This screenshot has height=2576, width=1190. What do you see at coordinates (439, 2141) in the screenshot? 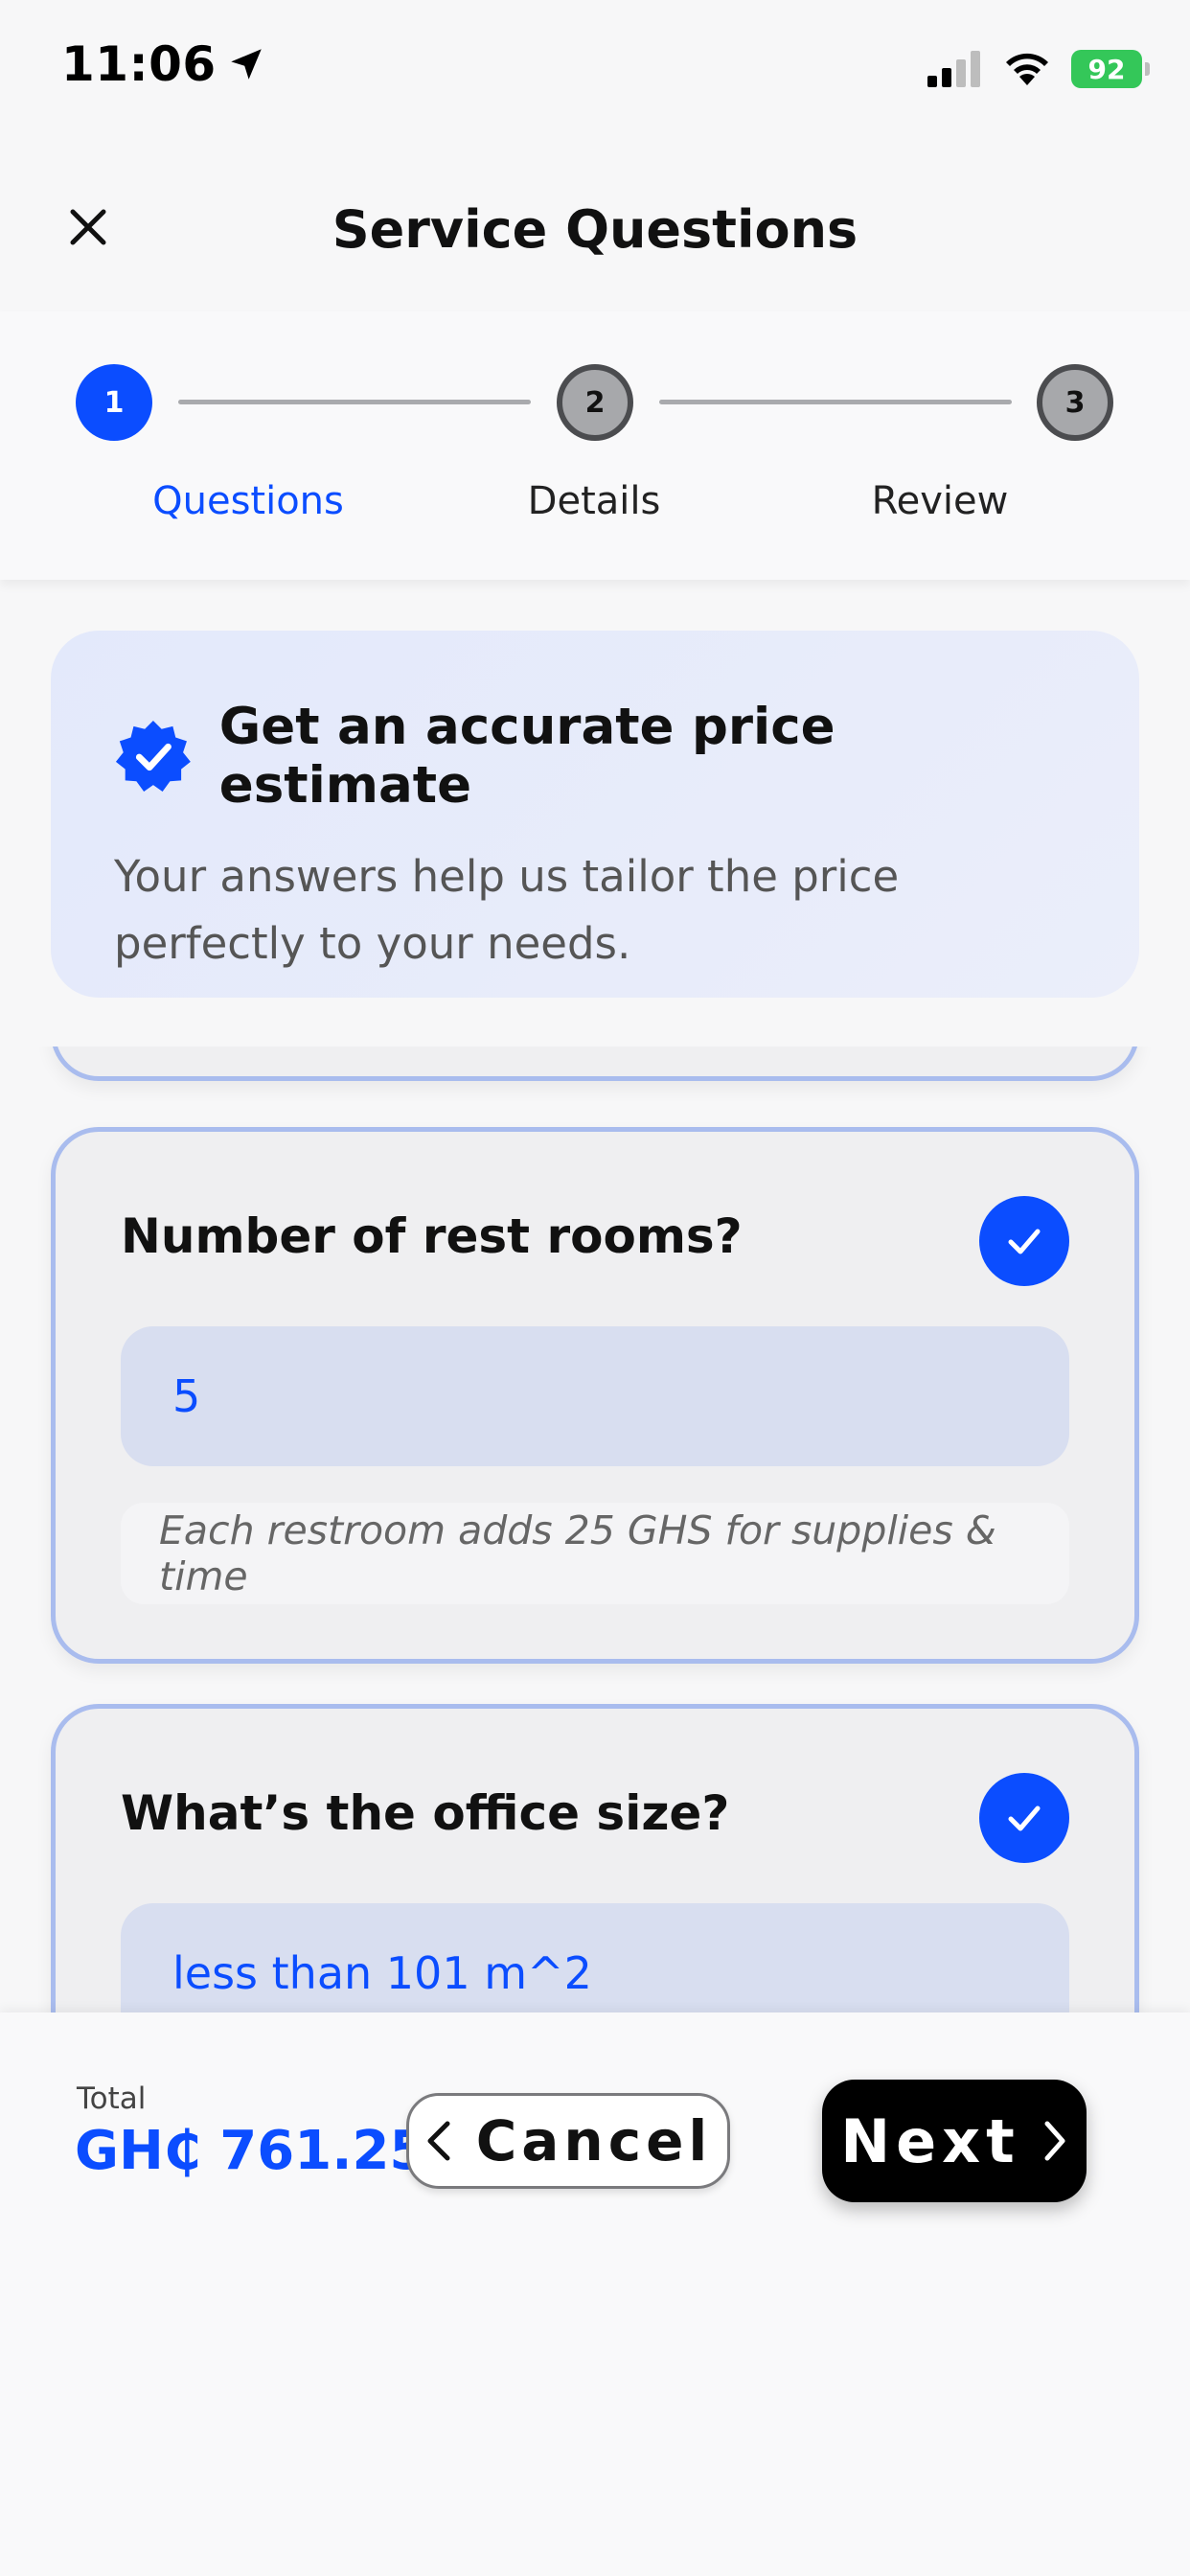
I see `chevron-left-icon` at bounding box center [439, 2141].